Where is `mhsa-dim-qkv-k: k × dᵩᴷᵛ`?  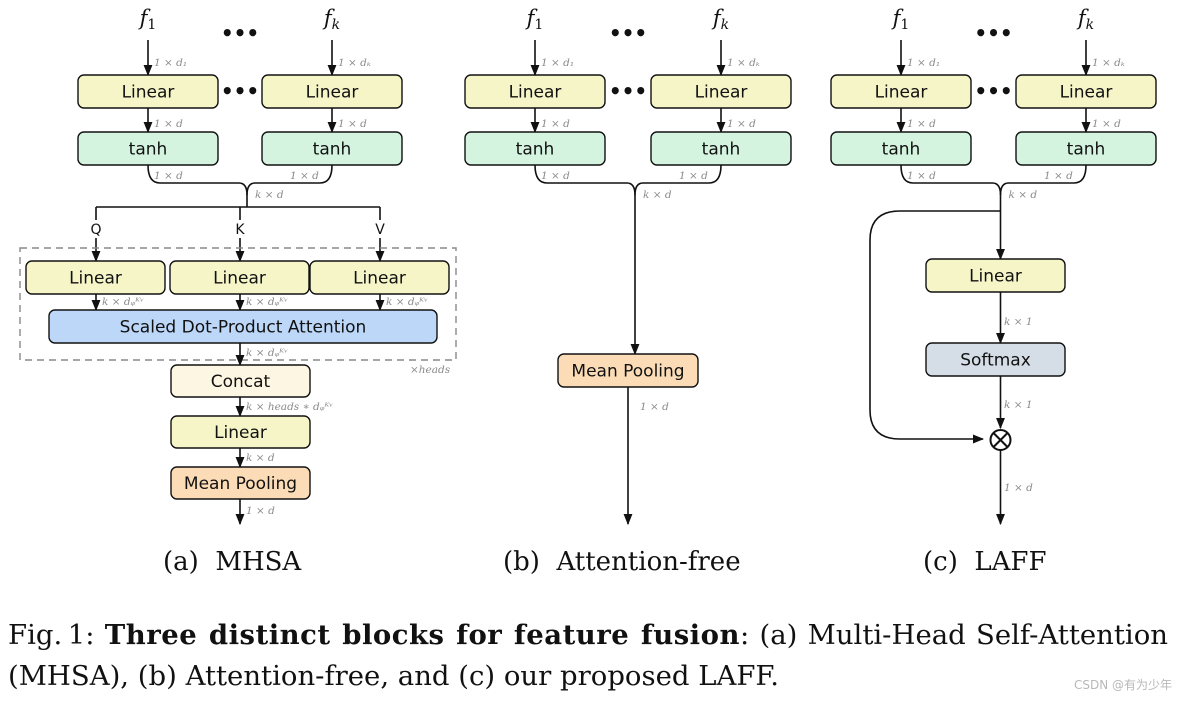
mhsa-dim-qkv-k: k × dᵩᴷᵛ is located at coordinates (267, 302).